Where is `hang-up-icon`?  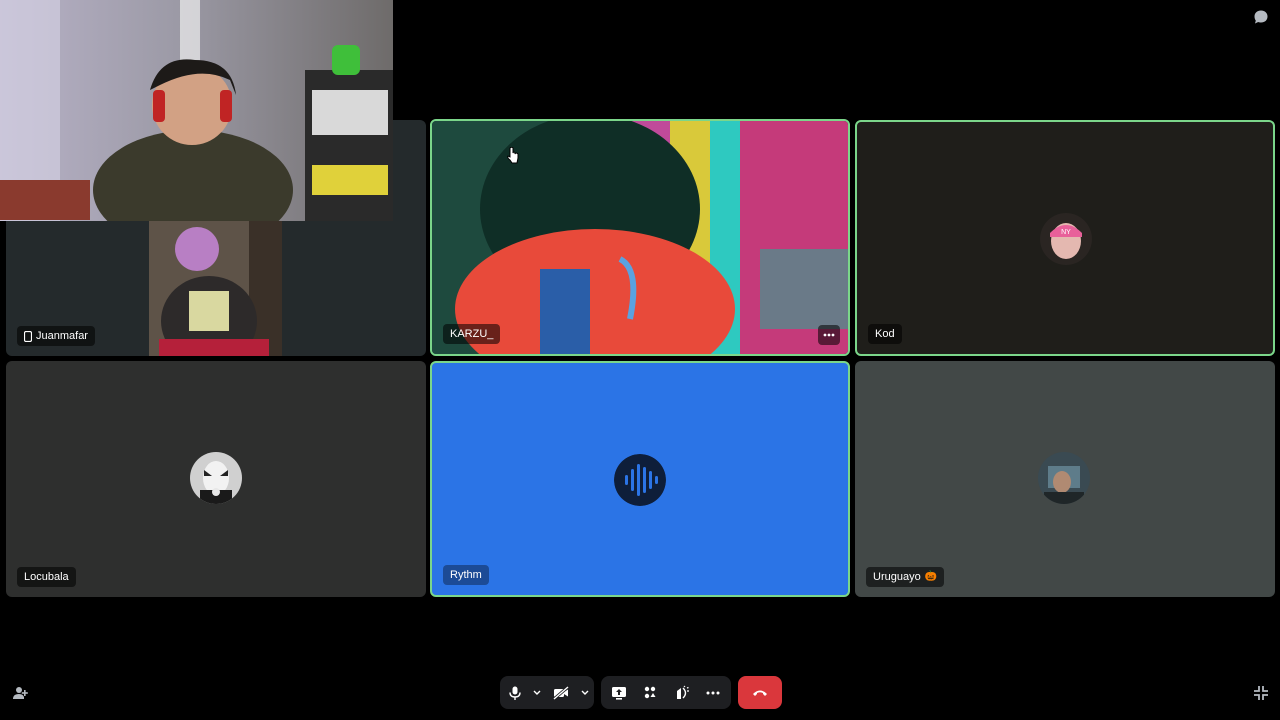 hang-up-icon is located at coordinates (760, 693).